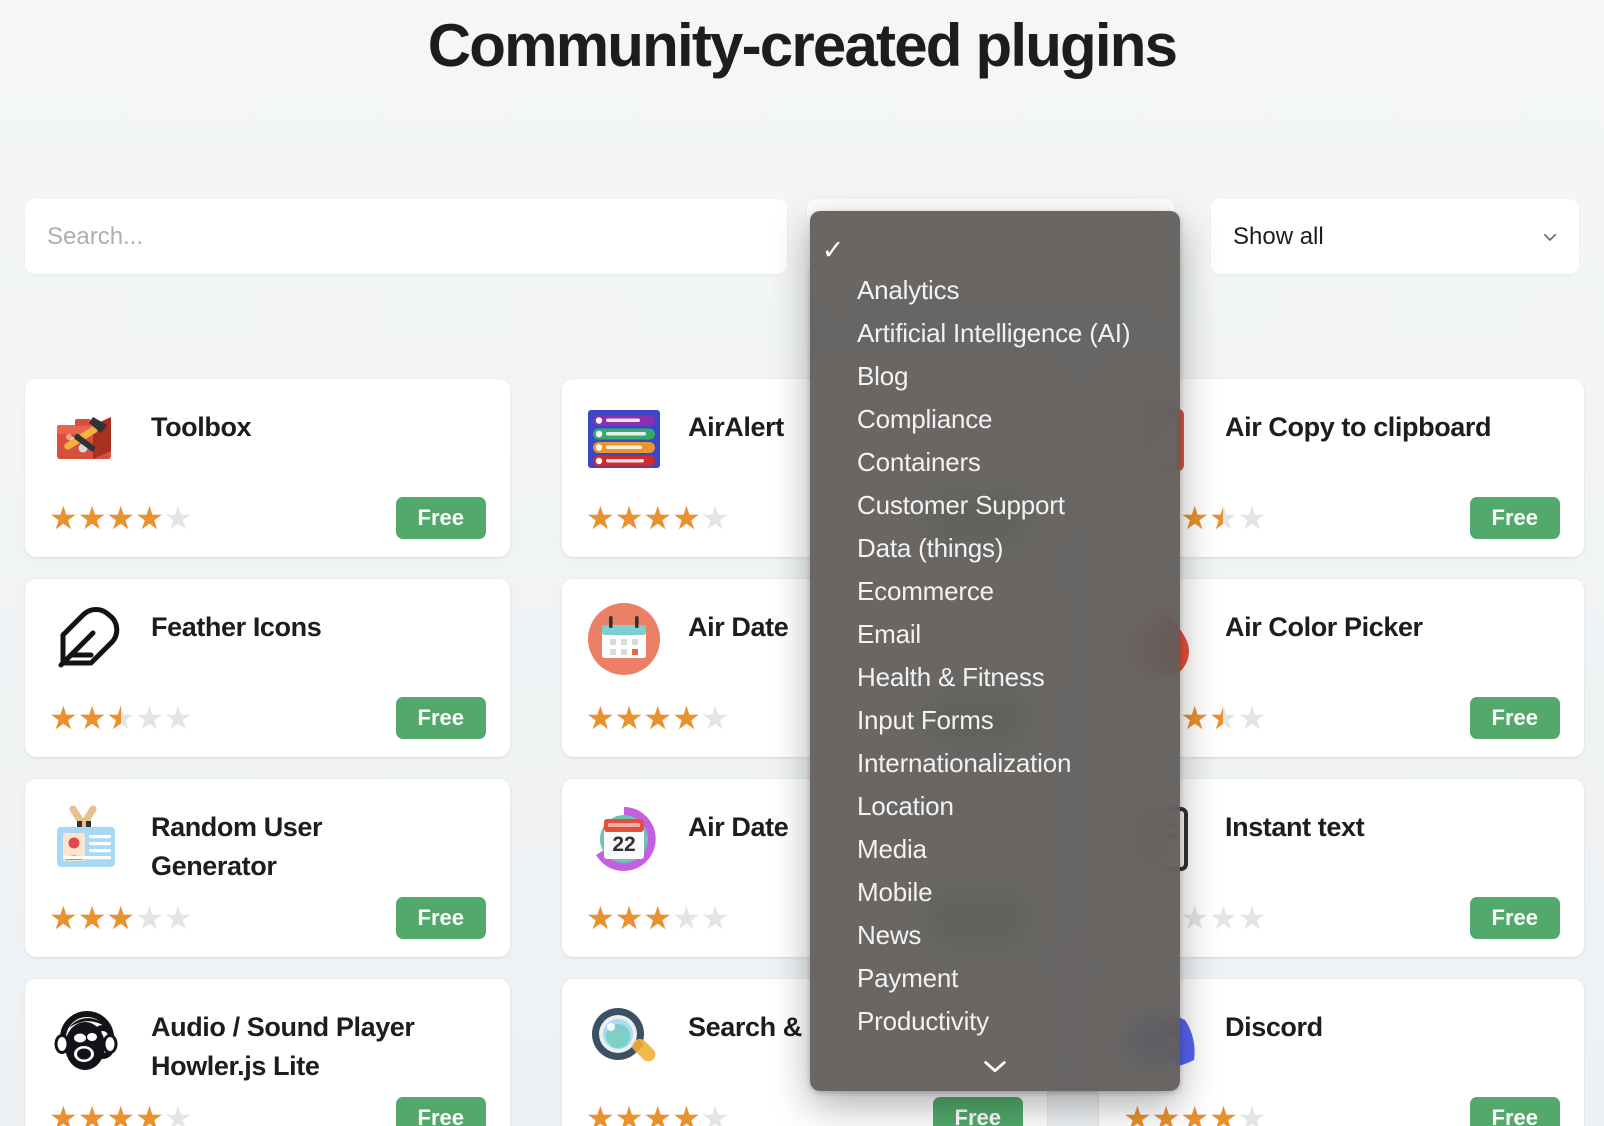  Describe the element at coordinates (802, 45) in the screenshot. I see `page-title: Community-created plugins` at that location.